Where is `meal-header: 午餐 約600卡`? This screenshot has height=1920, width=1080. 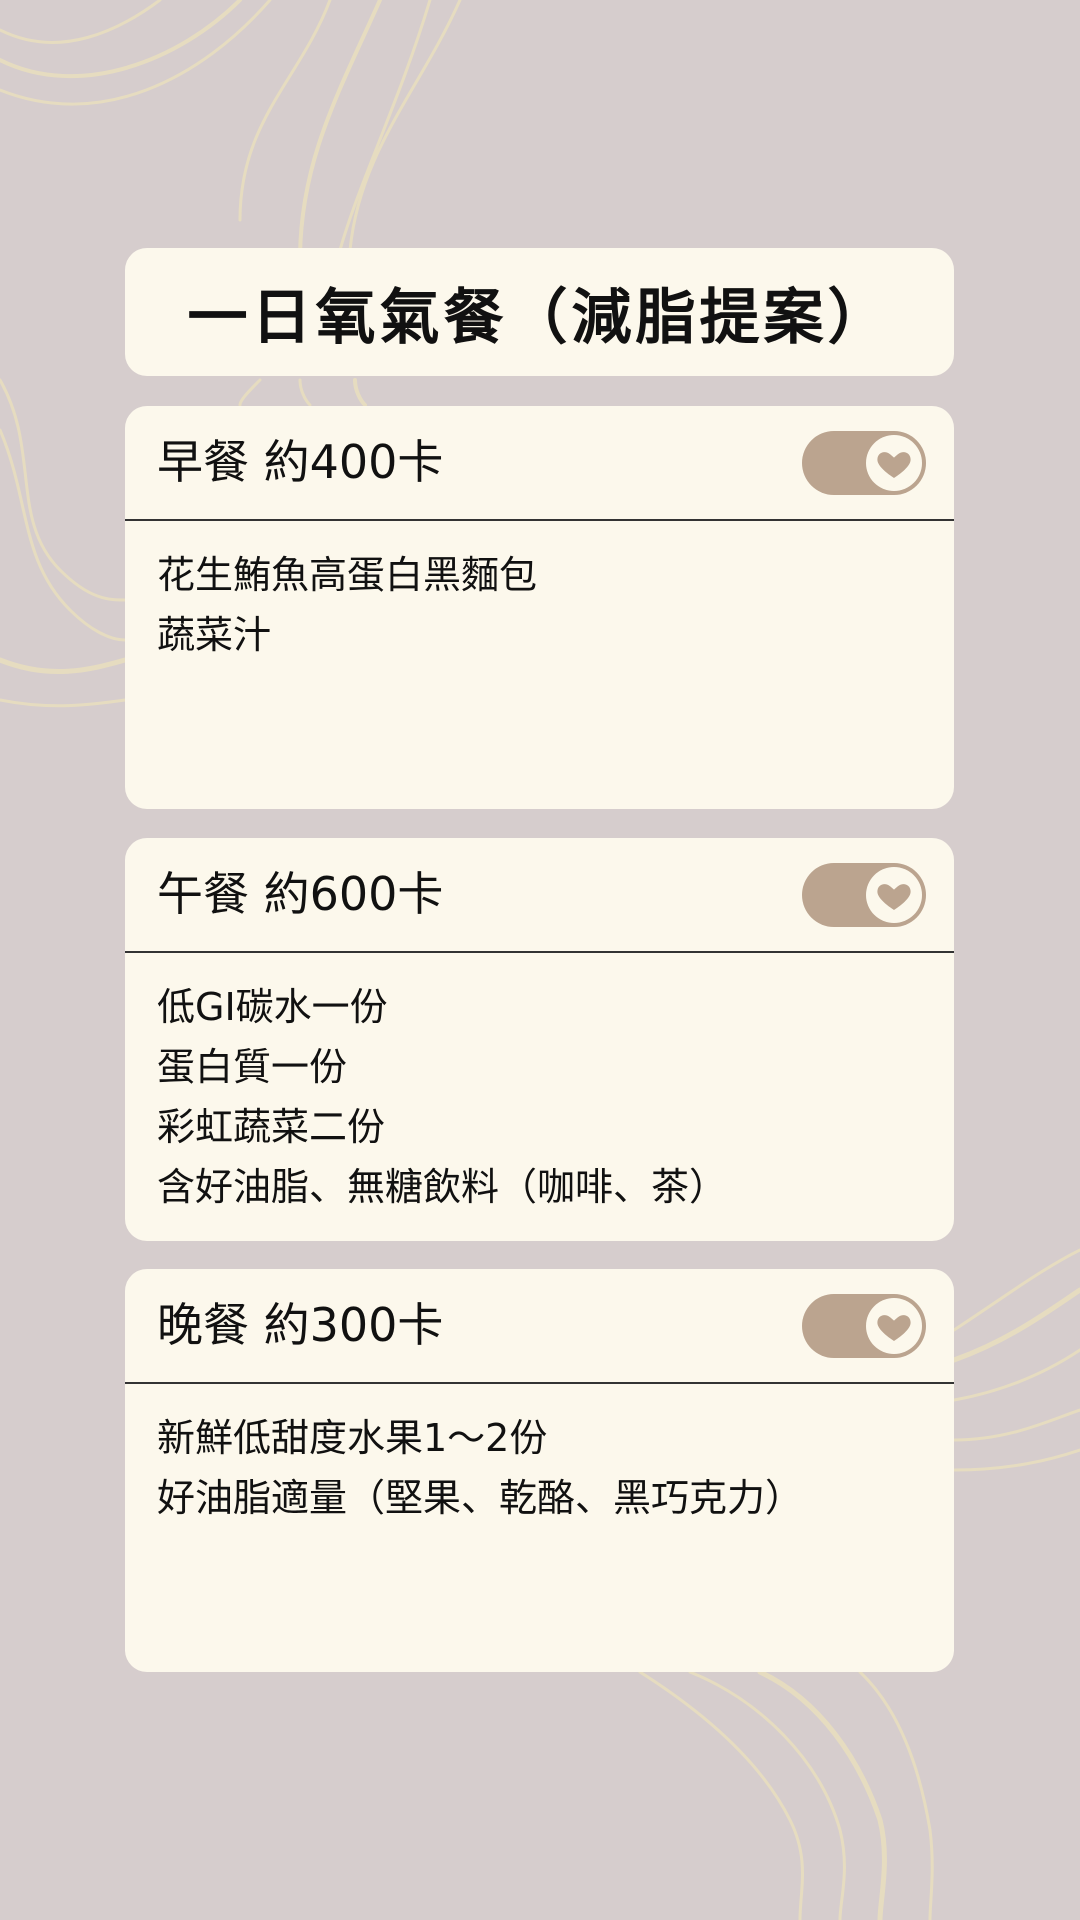
meal-header: 午餐 約600卡 is located at coordinates (539, 895).